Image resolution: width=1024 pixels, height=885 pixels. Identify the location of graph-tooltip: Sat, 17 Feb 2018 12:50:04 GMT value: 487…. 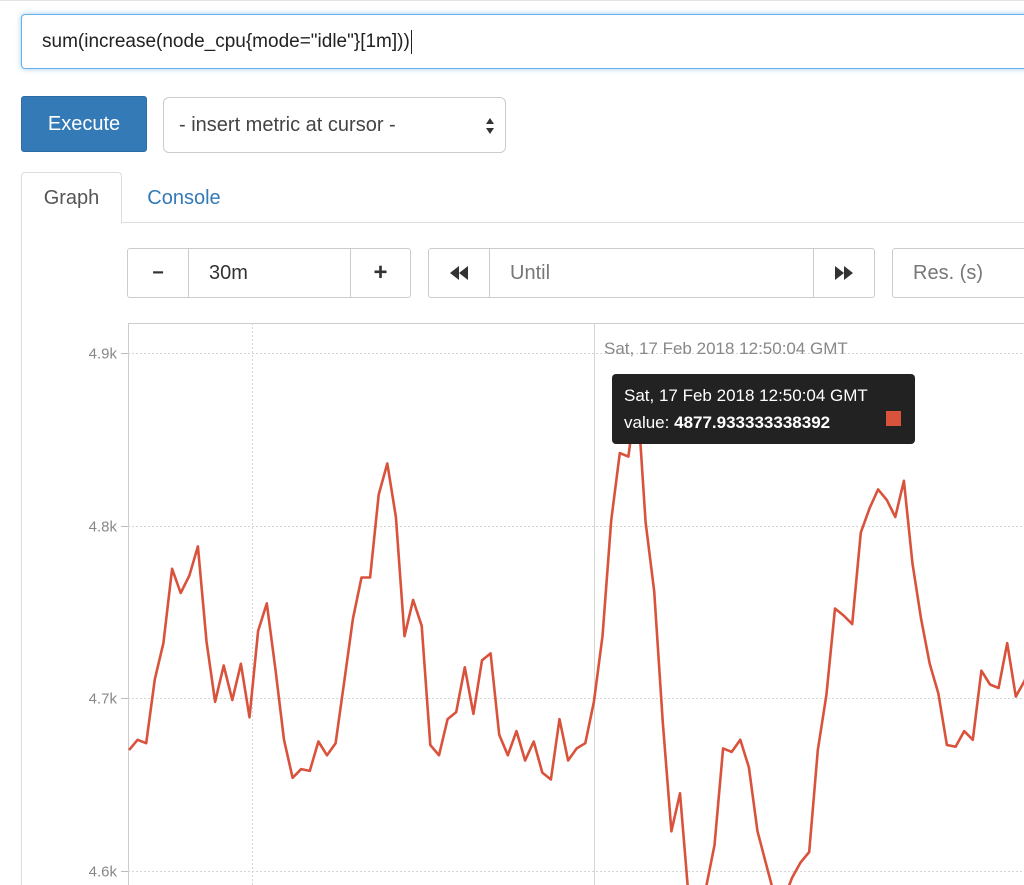
(763, 409).